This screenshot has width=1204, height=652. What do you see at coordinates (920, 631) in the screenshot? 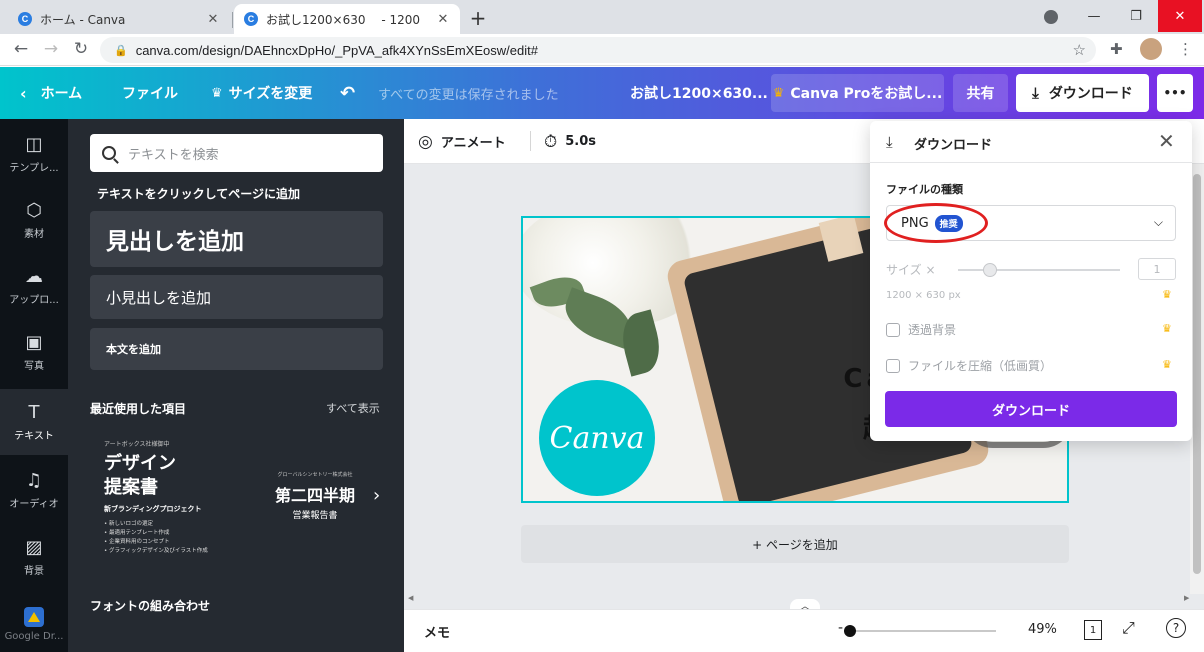
I see `zoom-slider` at bounding box center [920, 631].